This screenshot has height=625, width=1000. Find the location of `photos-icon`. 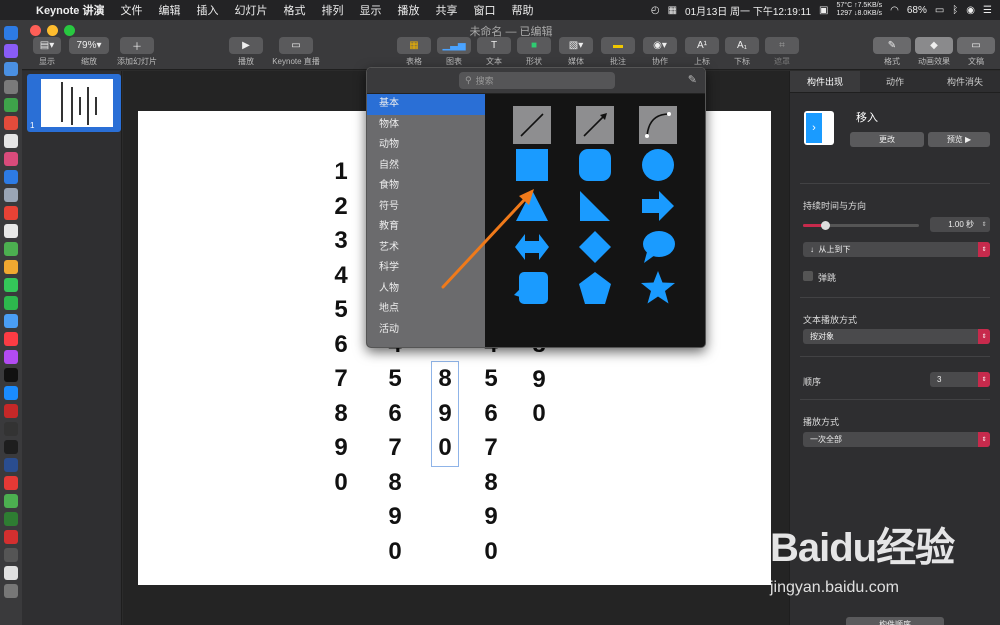

photos-icon is located at coordinates (11, 267).